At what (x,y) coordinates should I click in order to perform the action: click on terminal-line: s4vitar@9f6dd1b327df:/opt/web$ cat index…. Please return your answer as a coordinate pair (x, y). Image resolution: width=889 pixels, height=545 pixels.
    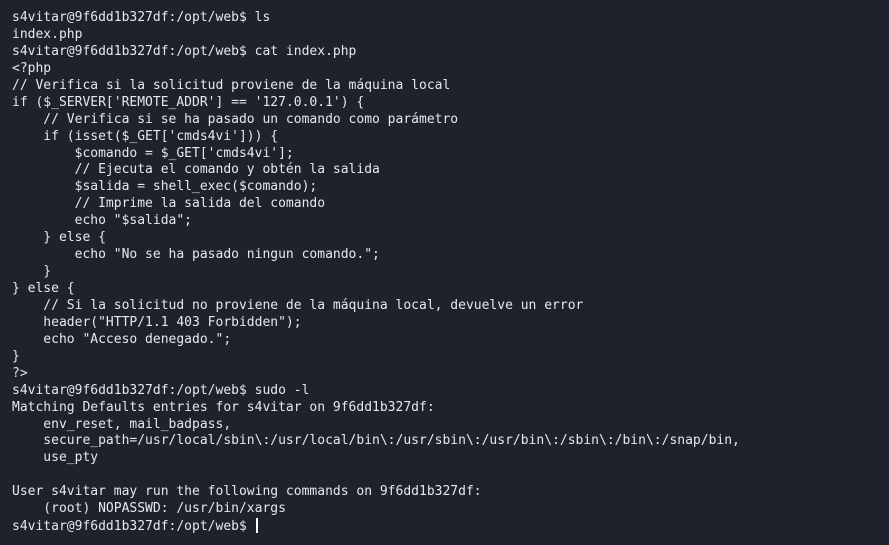
    Looking at the image, I should click on (184, 51).